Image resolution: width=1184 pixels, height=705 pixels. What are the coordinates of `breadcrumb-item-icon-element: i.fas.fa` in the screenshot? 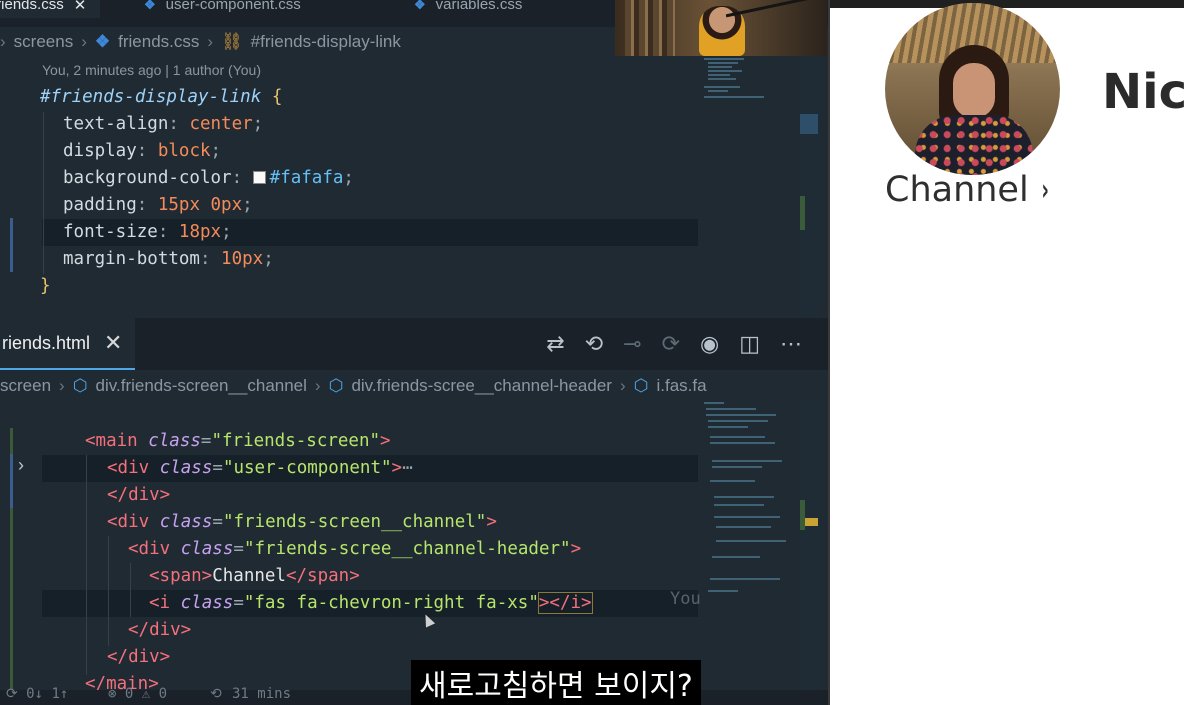 It's located at (681, 386).